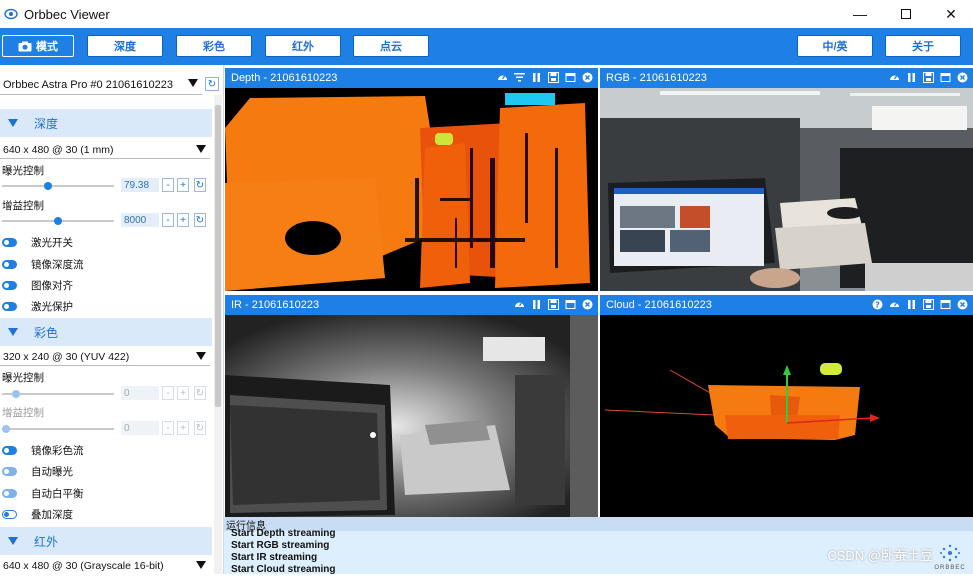  I want to click on device-select: Orbbec Astra Pro #0 21061610223, so click(101, 85).